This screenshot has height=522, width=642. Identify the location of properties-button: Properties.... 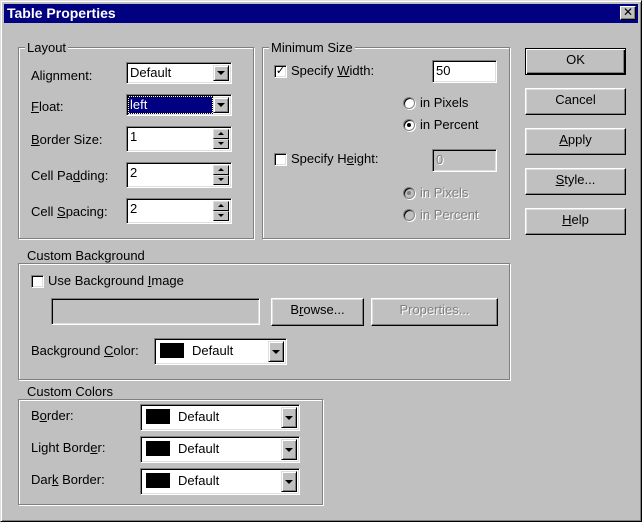
(434, 312).